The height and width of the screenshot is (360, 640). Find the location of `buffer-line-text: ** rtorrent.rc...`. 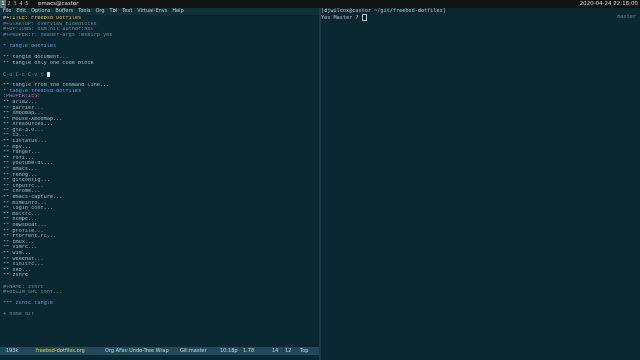

buffer-line-text: ** rtorrent.rc... is located at coordinates (30, 237).